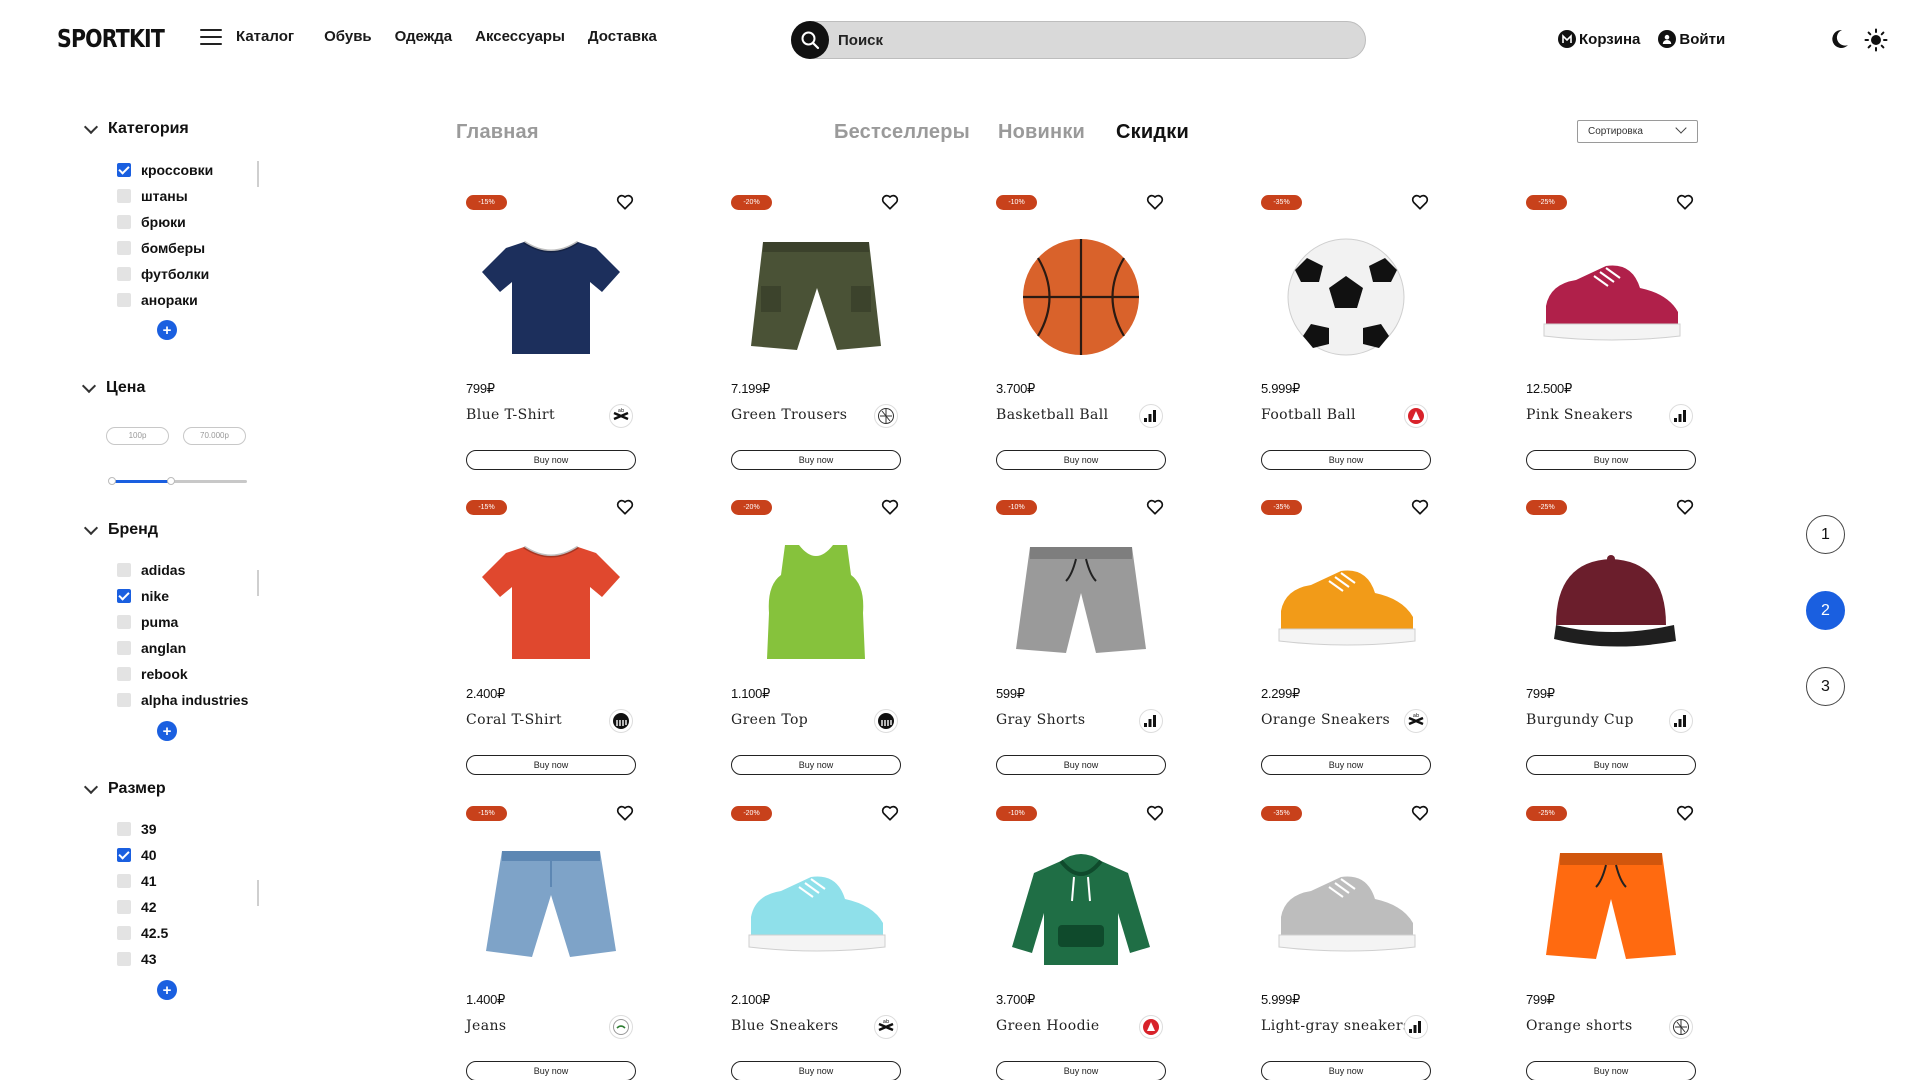 The image size is (1920, 1080). What do you see at coordinates (182, 570) in the screenshot?
I see `brand-option: adidas` at bounding box center [182, 570].